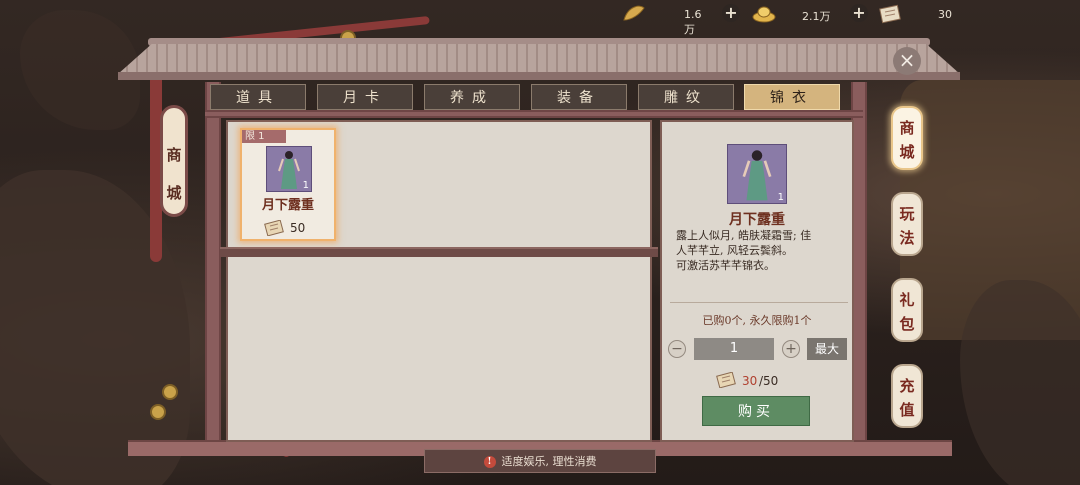 This screenshot has height=485, width=1080. I want to click on purchase-limit-info: 已购0个, 永久限购1个, so click(757, 320).